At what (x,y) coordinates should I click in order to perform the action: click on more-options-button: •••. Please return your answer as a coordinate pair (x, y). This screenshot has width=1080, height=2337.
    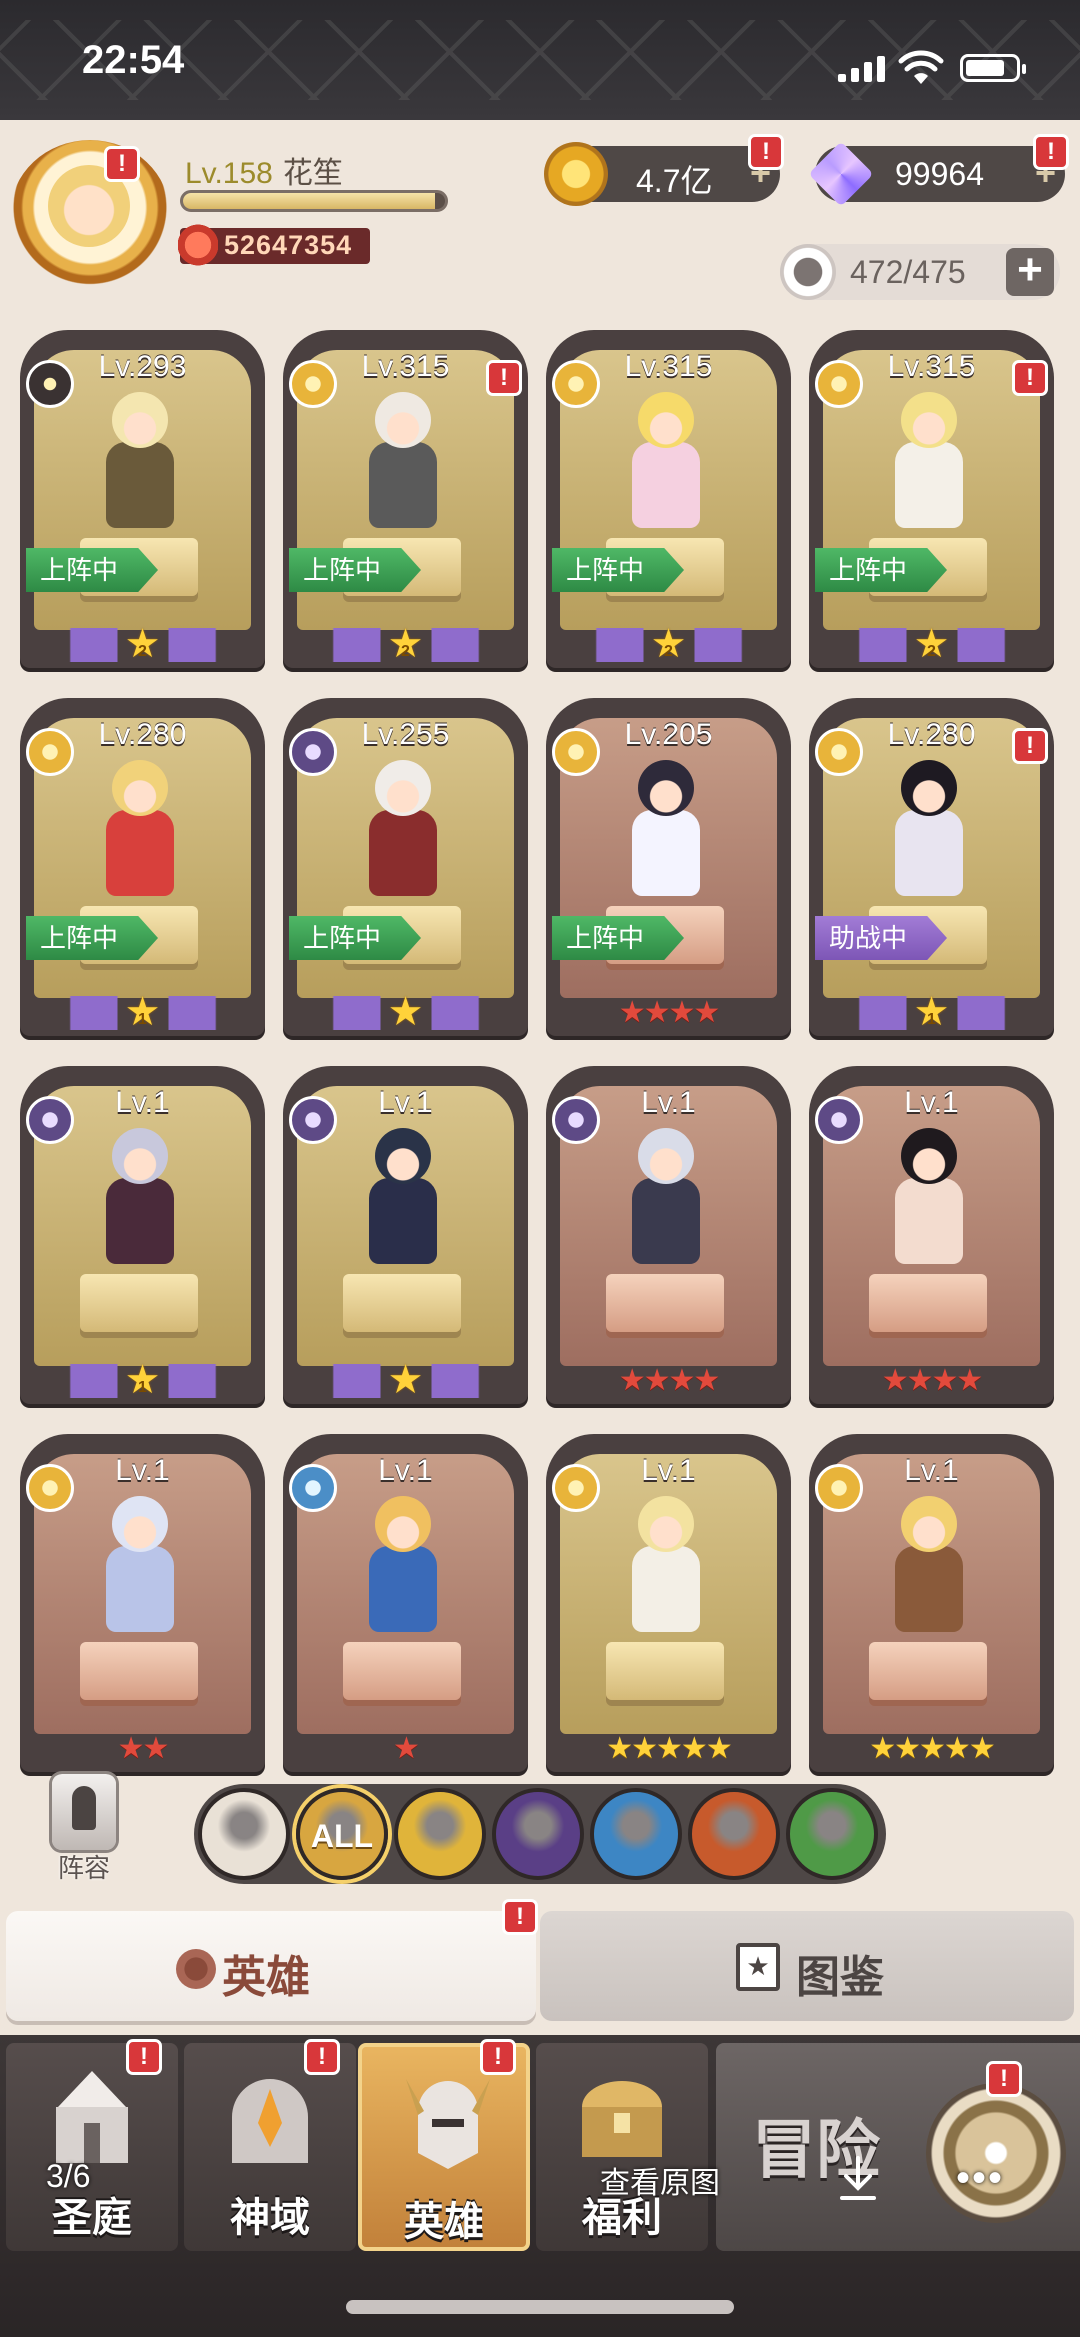
    Looking at the image, I should click on (980, 2178).